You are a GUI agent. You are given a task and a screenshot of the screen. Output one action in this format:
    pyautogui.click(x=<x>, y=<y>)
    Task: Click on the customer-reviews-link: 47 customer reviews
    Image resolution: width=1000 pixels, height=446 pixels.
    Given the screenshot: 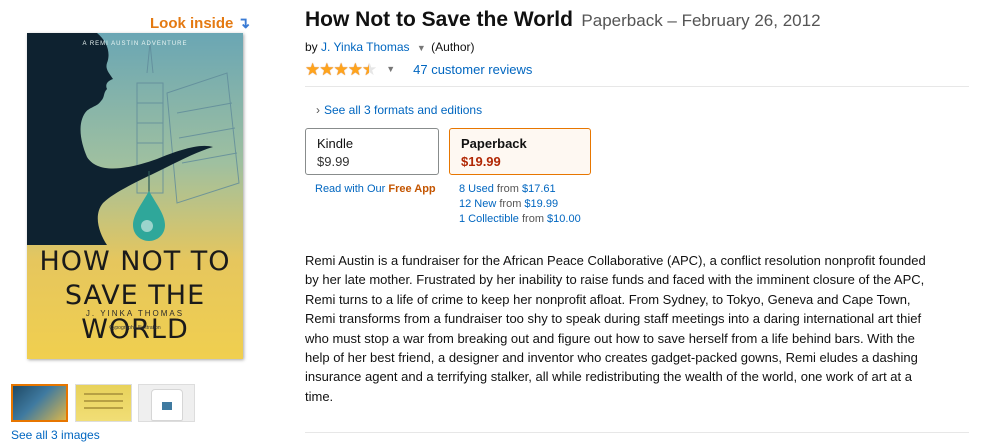 What is the action you would take?
    pyautogui.click(x=472, y=69)
    